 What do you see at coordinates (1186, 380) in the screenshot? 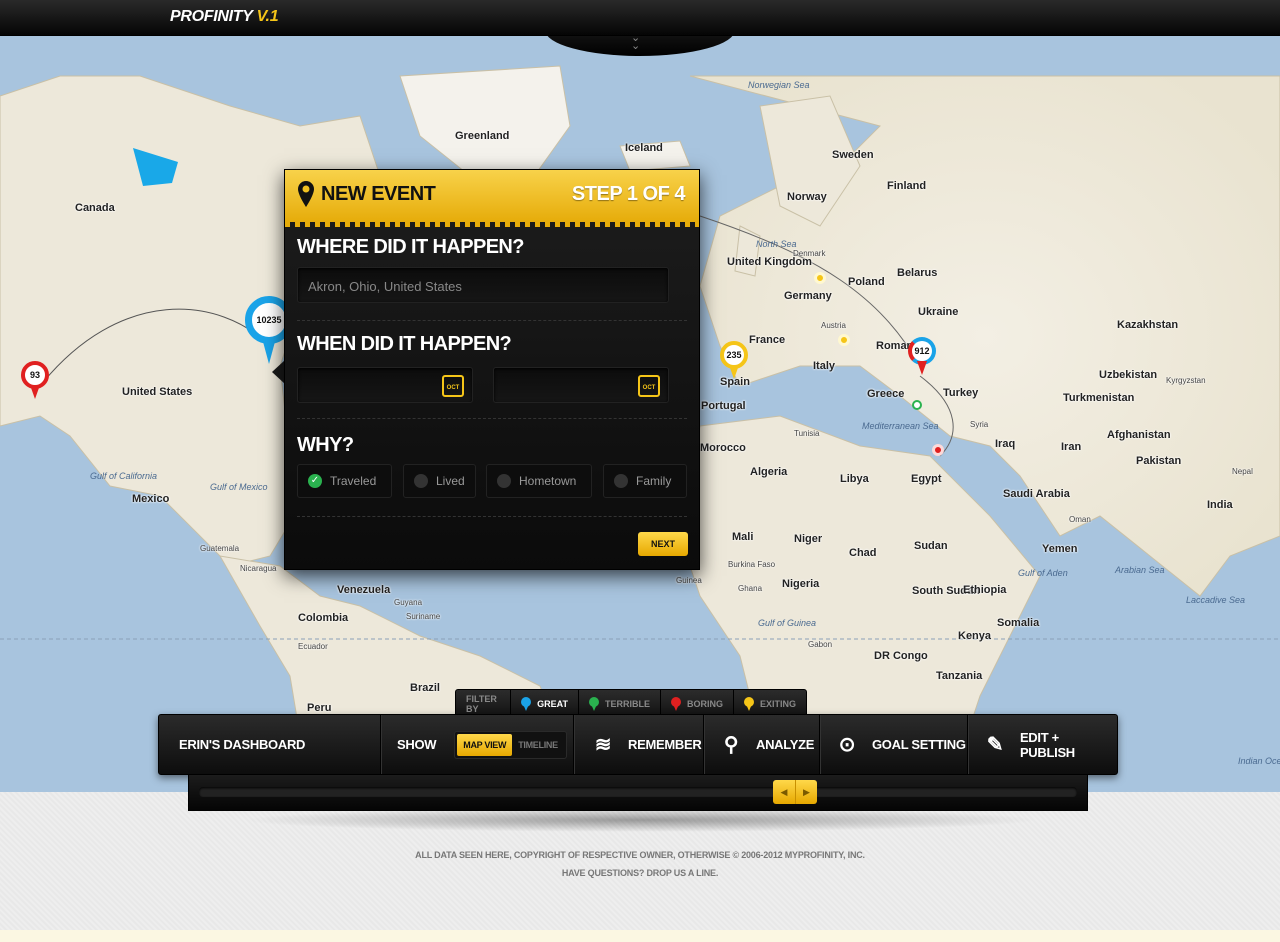
I see `map-label-country: Kyrgyzstan` at bounding box center [1186, 380].